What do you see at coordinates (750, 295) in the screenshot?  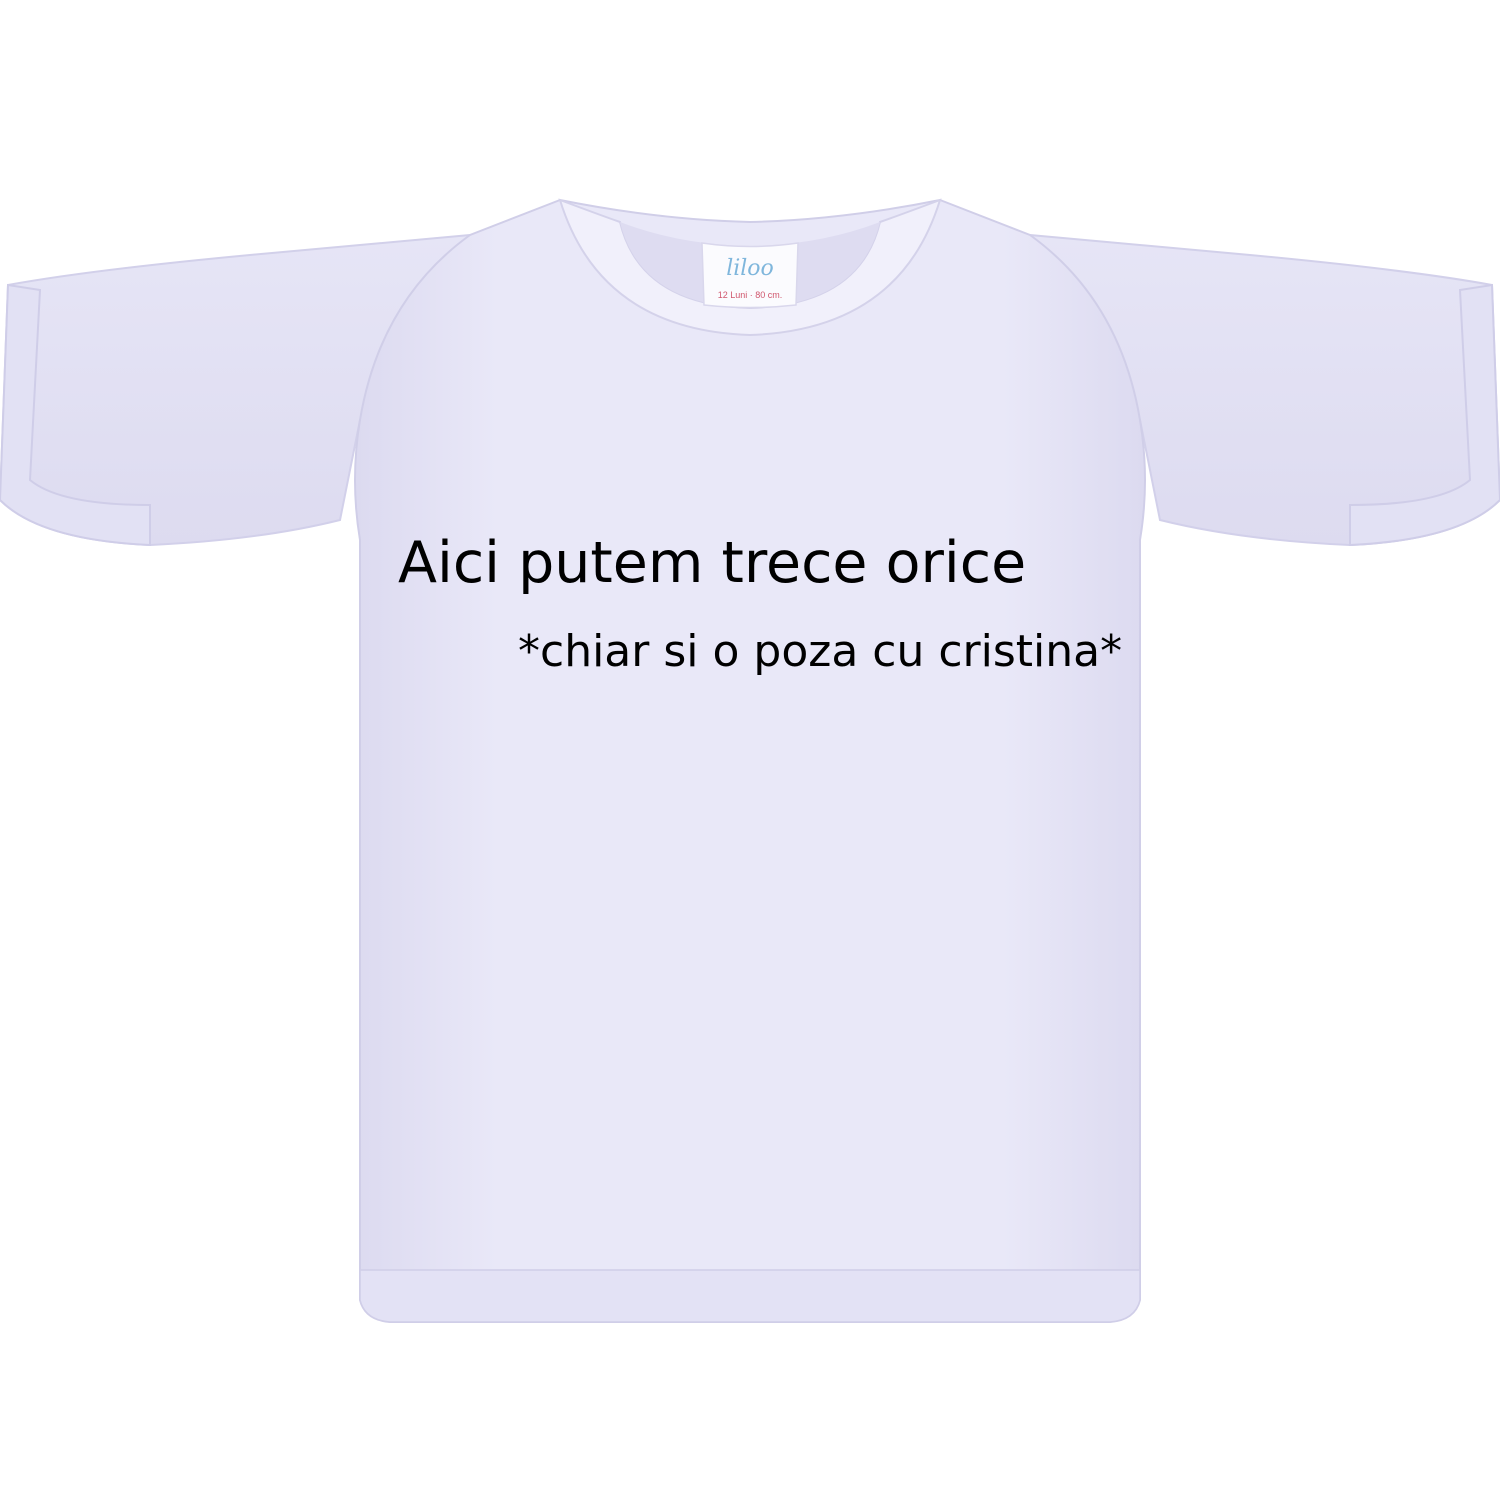 I see `label-size: 12 Luni · 80 cm.` at bounding box center [750, 295].